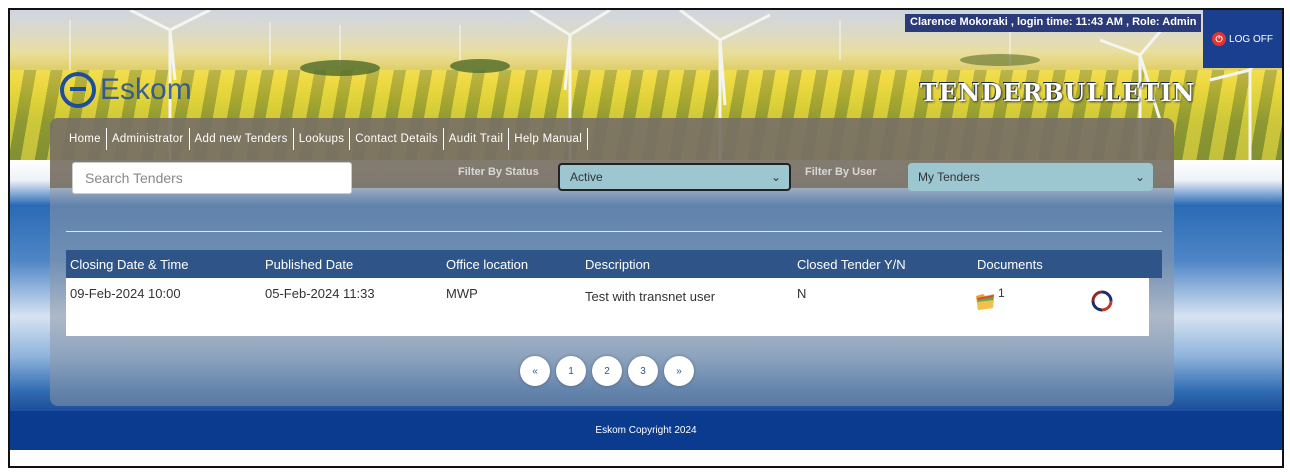 The height and width of the screenshot is (473, 1290). I want to click on col-closing-date: Closing Date & Time, so click(129, 264).